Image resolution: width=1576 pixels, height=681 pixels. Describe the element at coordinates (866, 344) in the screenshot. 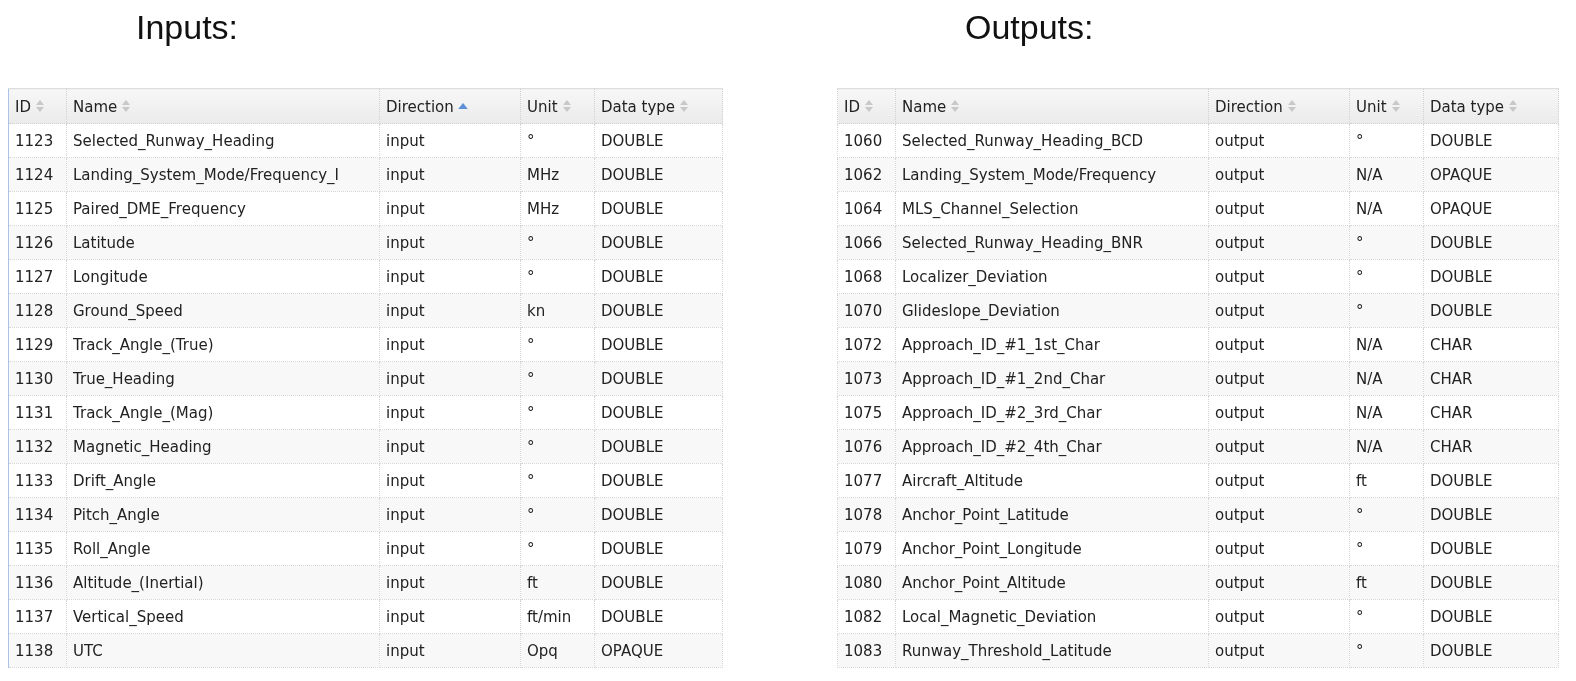

I see `table-cell: 1072` at that location.